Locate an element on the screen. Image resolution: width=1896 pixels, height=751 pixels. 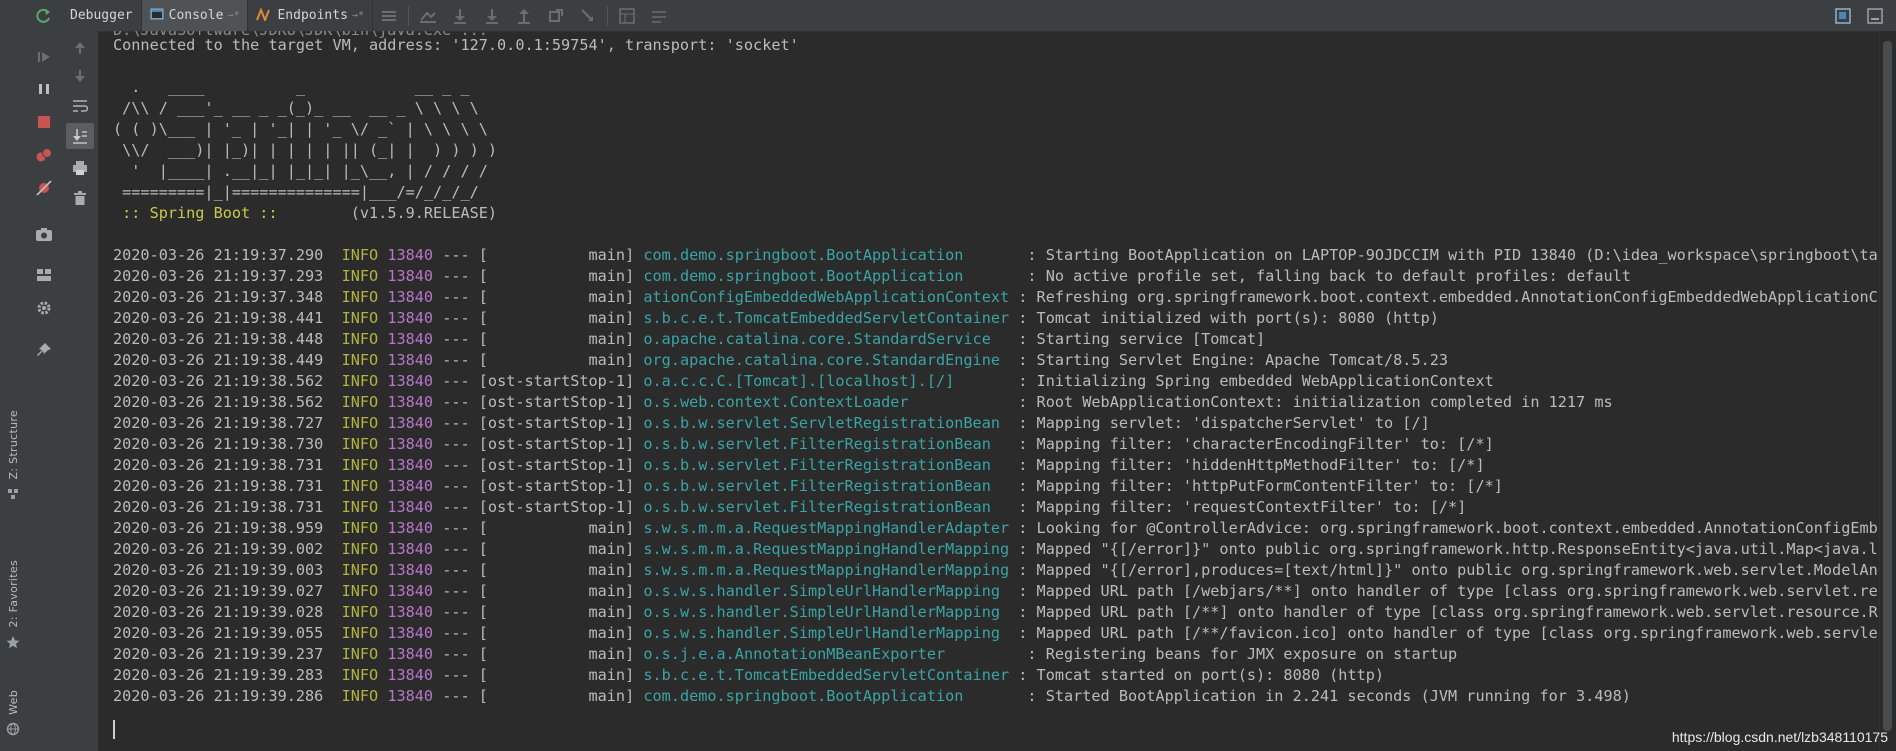
log-logger: org.apache.catalina.core.StandardEngine is located at coordinates (826, 360).